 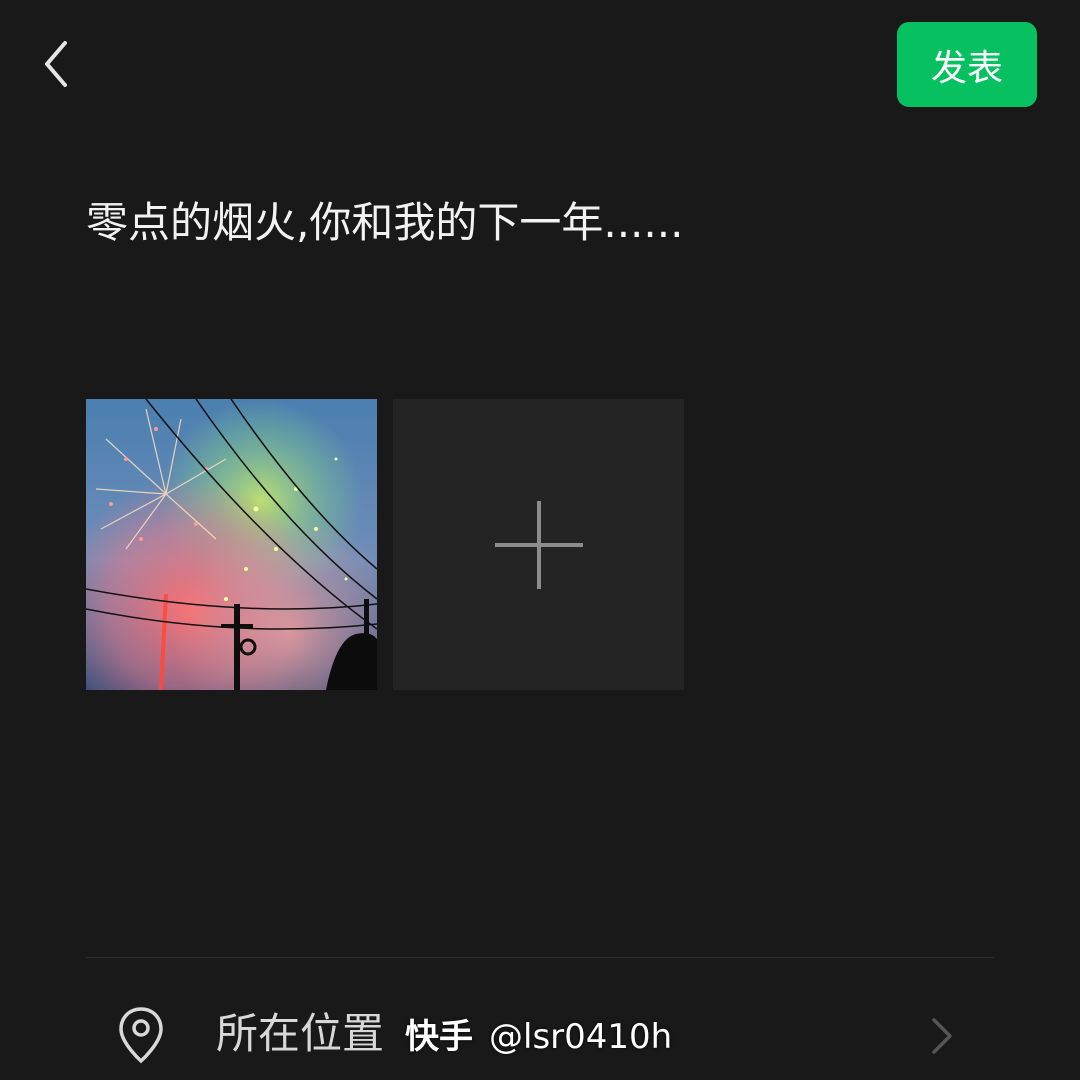 I want to click on watermark: 快手 @lsr0410h, so click(x=538, y=1037).